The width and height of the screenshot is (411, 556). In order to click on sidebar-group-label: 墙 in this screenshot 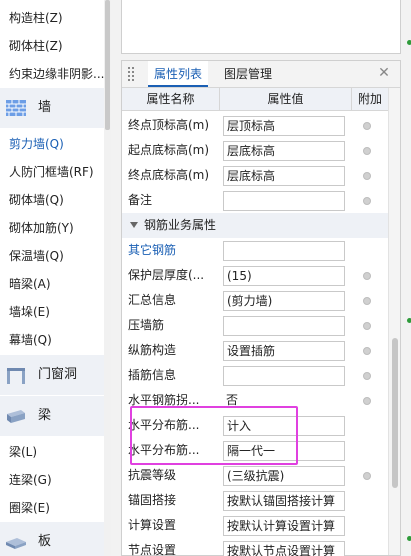, I will do `click(45, 107)`.